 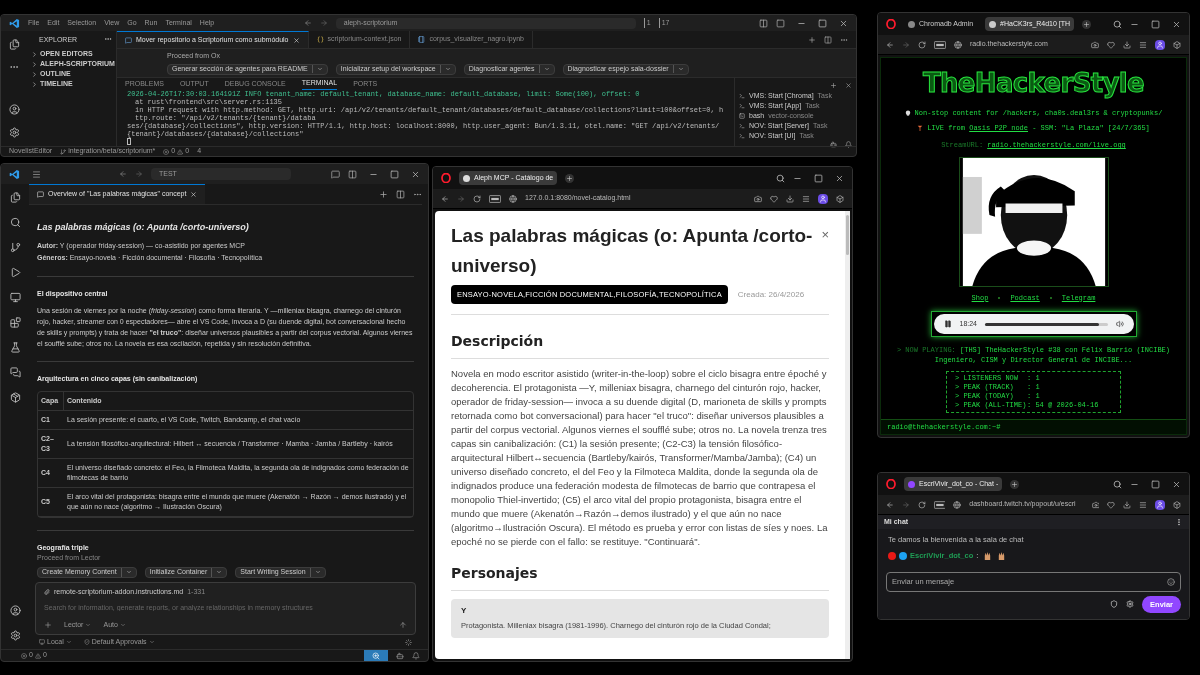 I want to click on remote-icon, so click(x=15, y=297).